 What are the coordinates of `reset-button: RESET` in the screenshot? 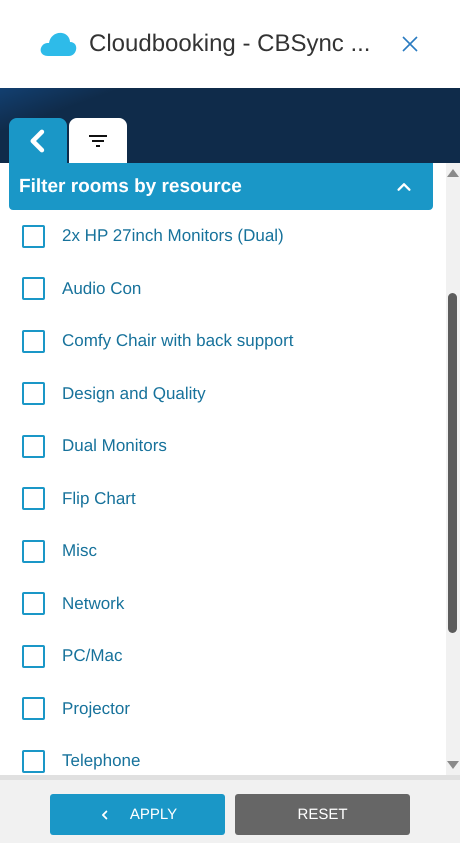 It's located at (322, 814).